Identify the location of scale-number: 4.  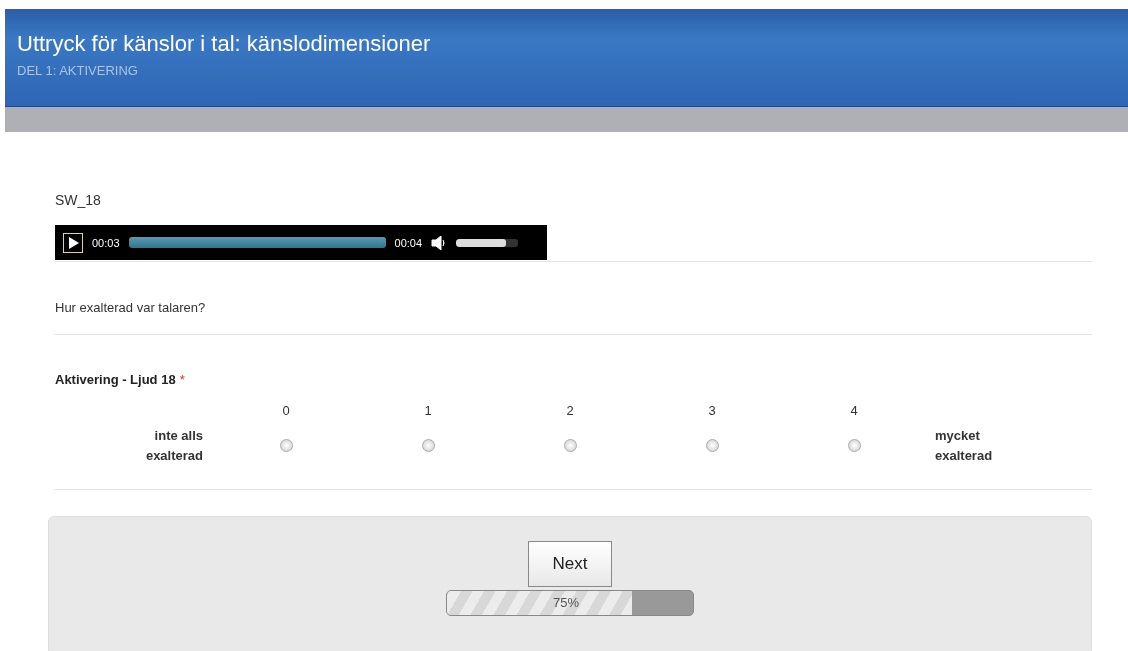
(854, 410).